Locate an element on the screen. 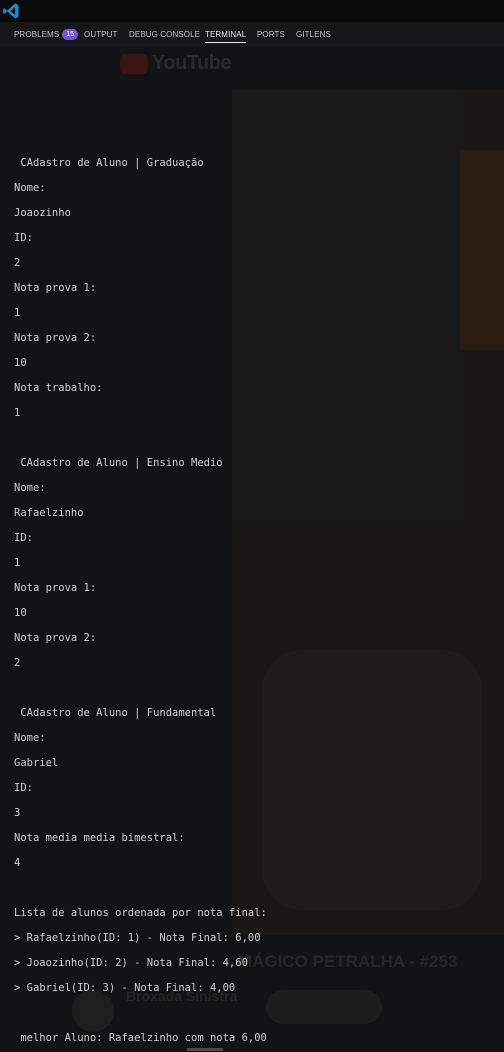 The width and height of the screenshot is (504, 1052). terminal-line: Nota media media bimestral: is located at coordinates (99, 838).